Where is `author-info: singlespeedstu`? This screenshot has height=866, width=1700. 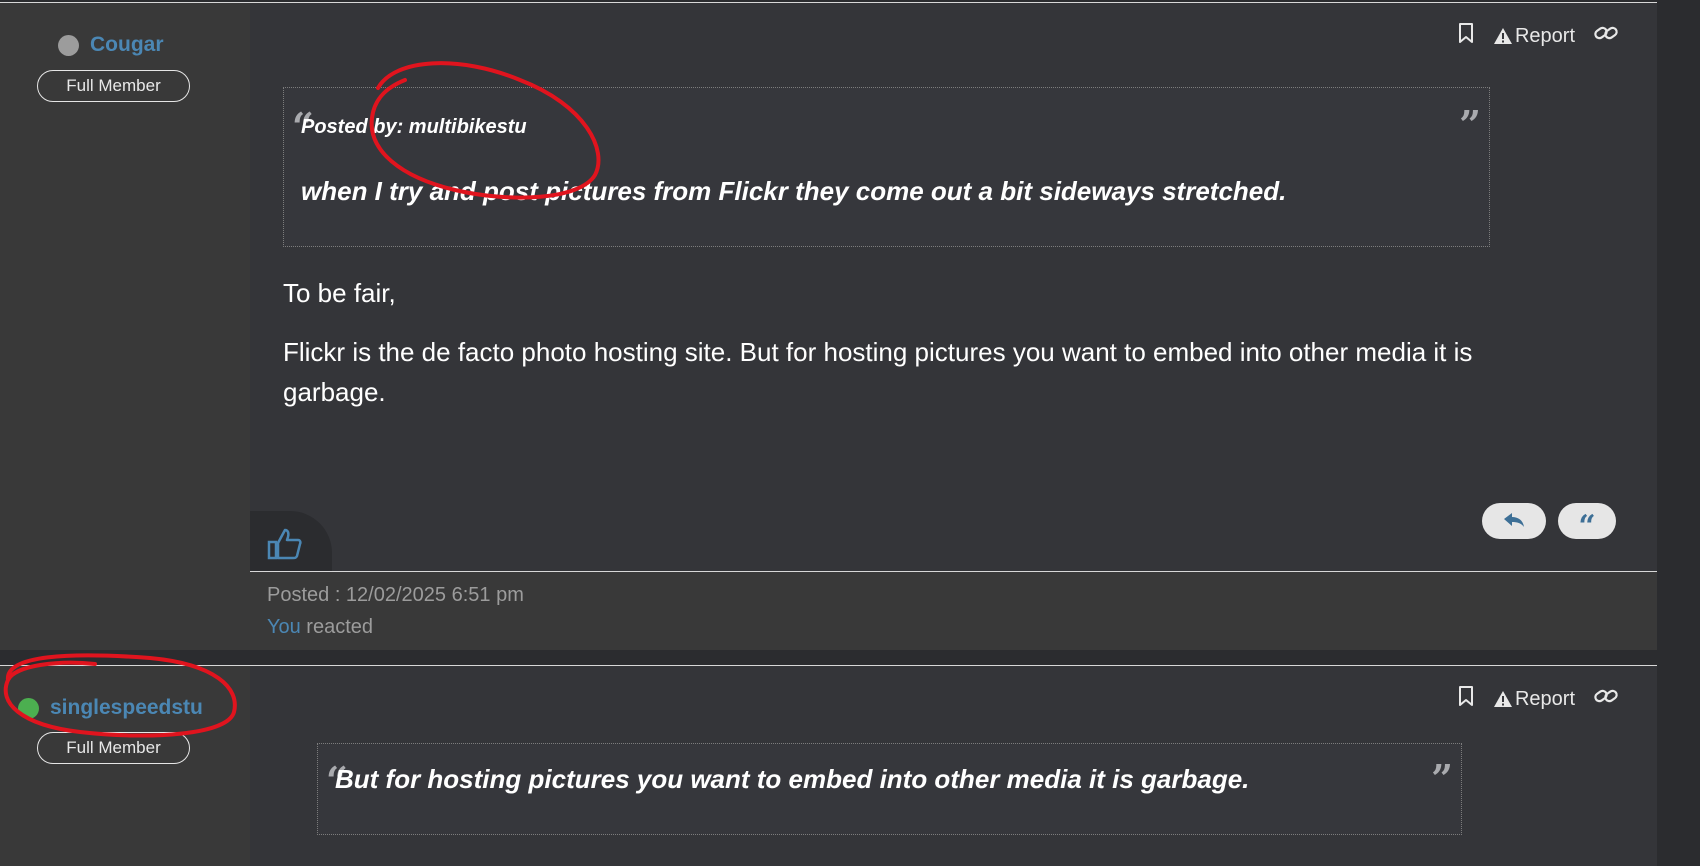 author-info: singlespeedstu is located at coordinates (110, 708).